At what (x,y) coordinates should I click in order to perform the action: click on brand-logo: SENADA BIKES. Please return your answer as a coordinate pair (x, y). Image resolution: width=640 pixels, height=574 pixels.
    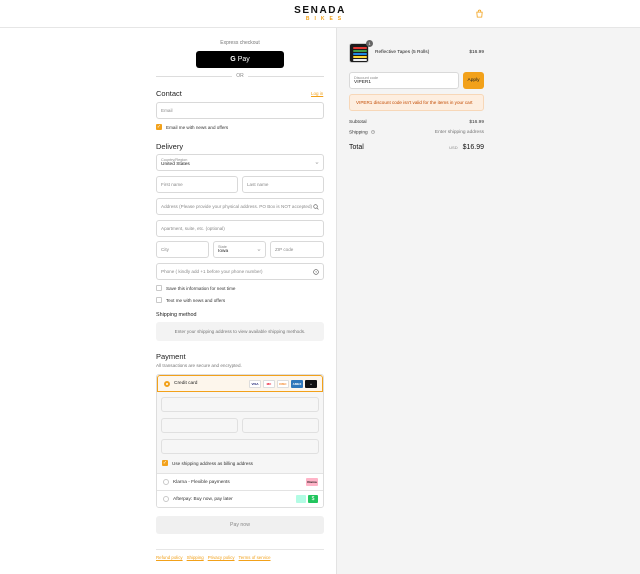
    Looking at the image, I should click on (320, 14).